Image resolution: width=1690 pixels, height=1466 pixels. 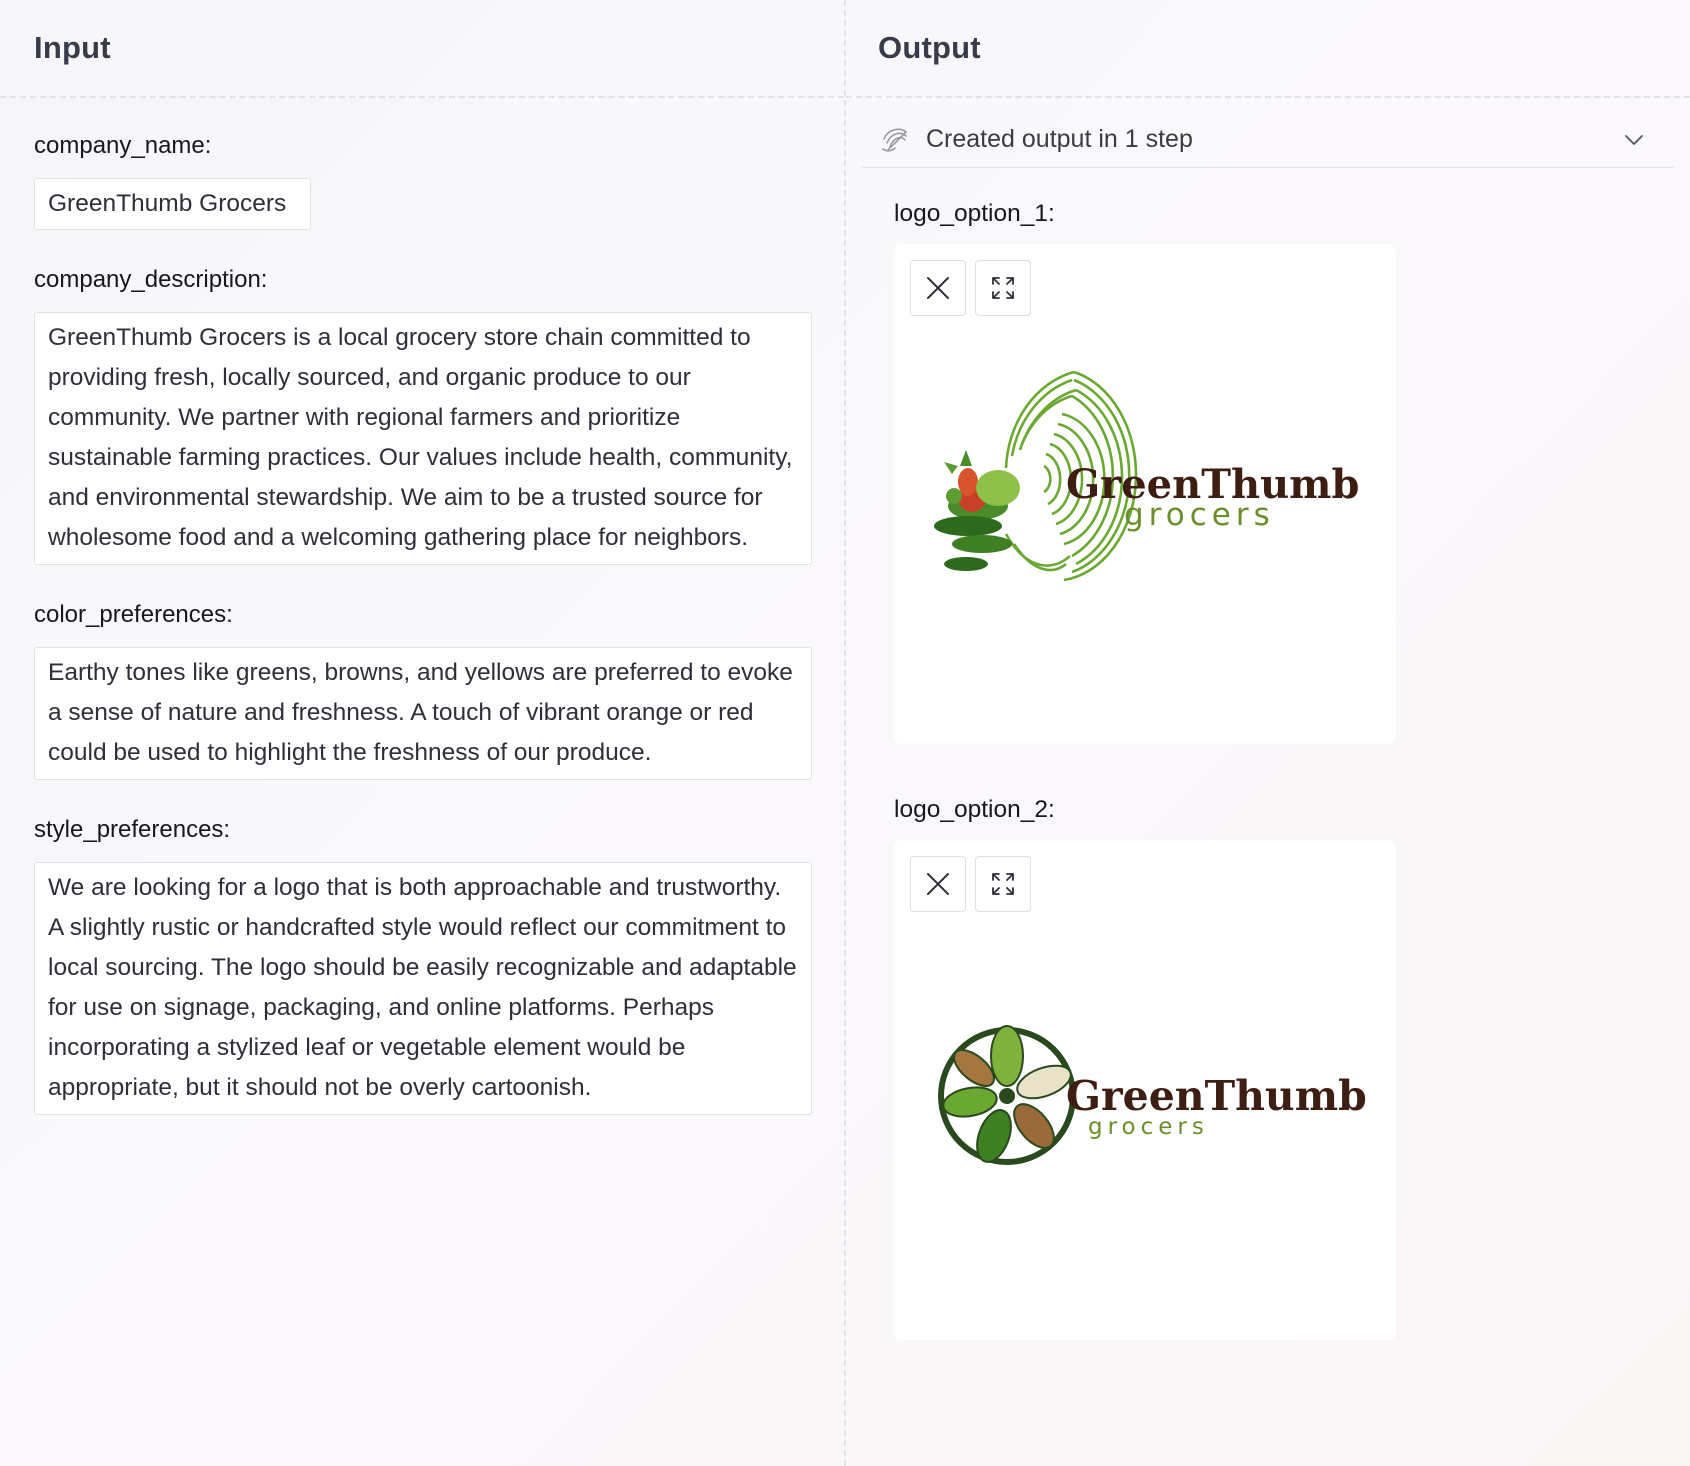 I want to click on step-summary-toggle: Created output in 1 step, so click(x=1268, y=140).